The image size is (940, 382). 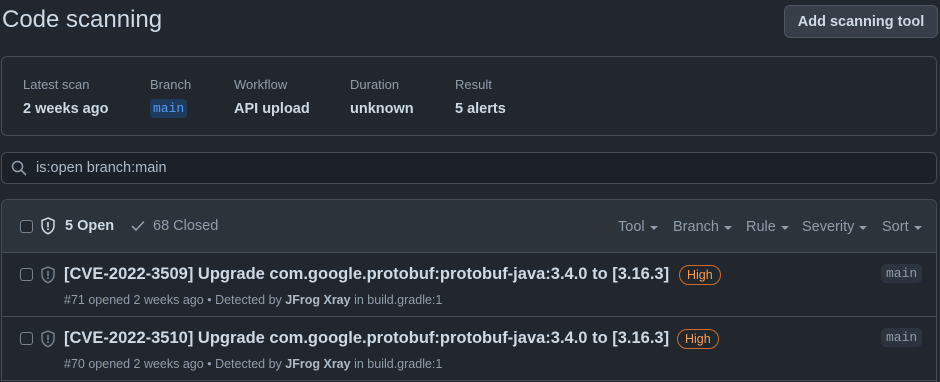 I want to click on filter-sort: Sort, so click(x=902, y=227).